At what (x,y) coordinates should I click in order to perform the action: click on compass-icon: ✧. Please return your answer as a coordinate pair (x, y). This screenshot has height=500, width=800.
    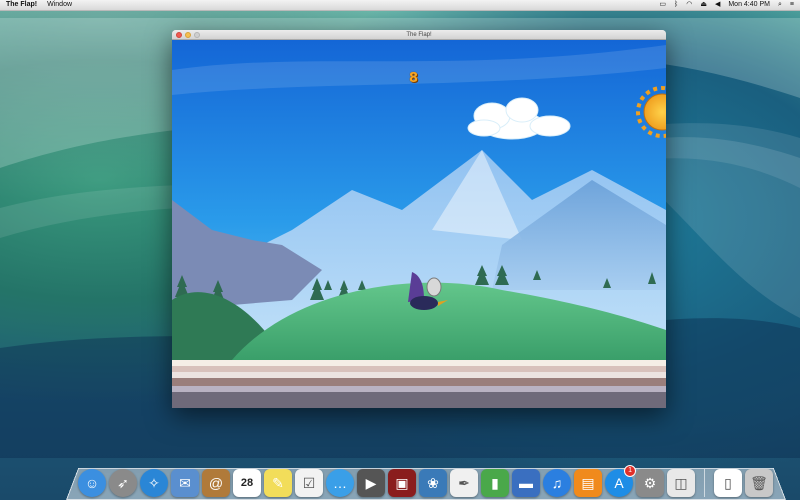
    Looking at the image, I should click on (154, 482).